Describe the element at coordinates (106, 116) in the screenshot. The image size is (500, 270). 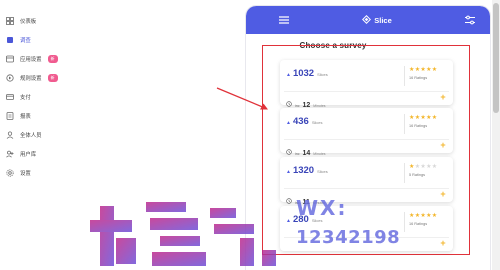
I see `sidebar-item-report: 报表` at that location.